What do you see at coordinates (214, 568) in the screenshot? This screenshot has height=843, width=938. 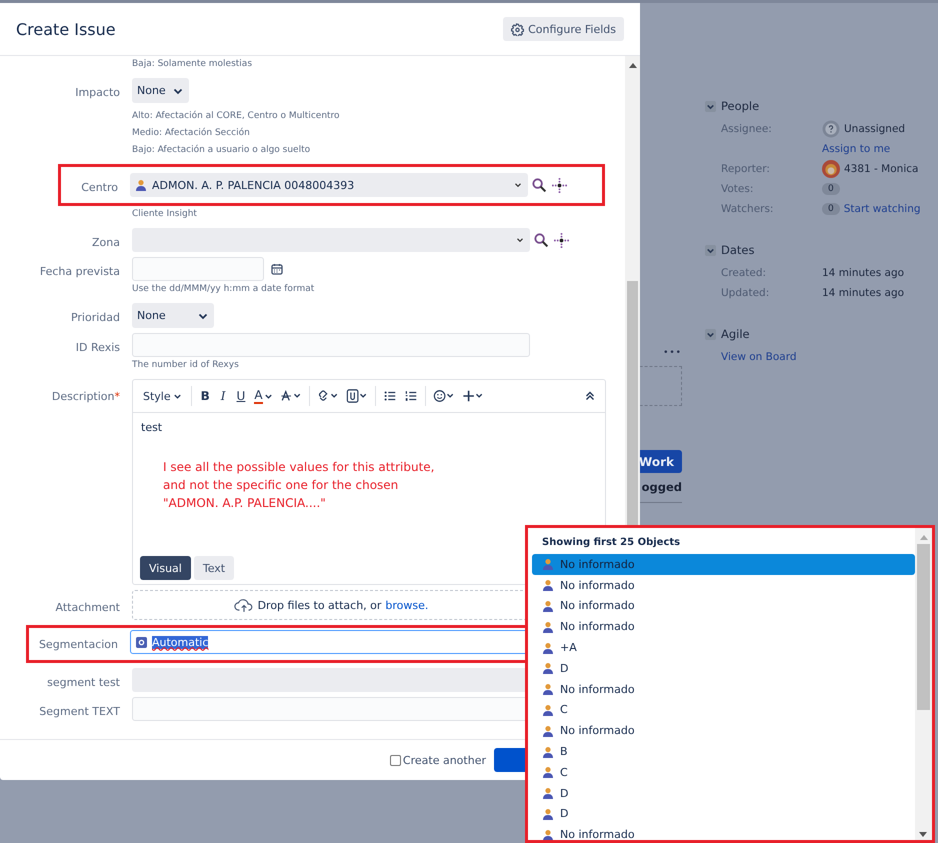 I see `mode-tab: Text` at bounding box center [214, 568].